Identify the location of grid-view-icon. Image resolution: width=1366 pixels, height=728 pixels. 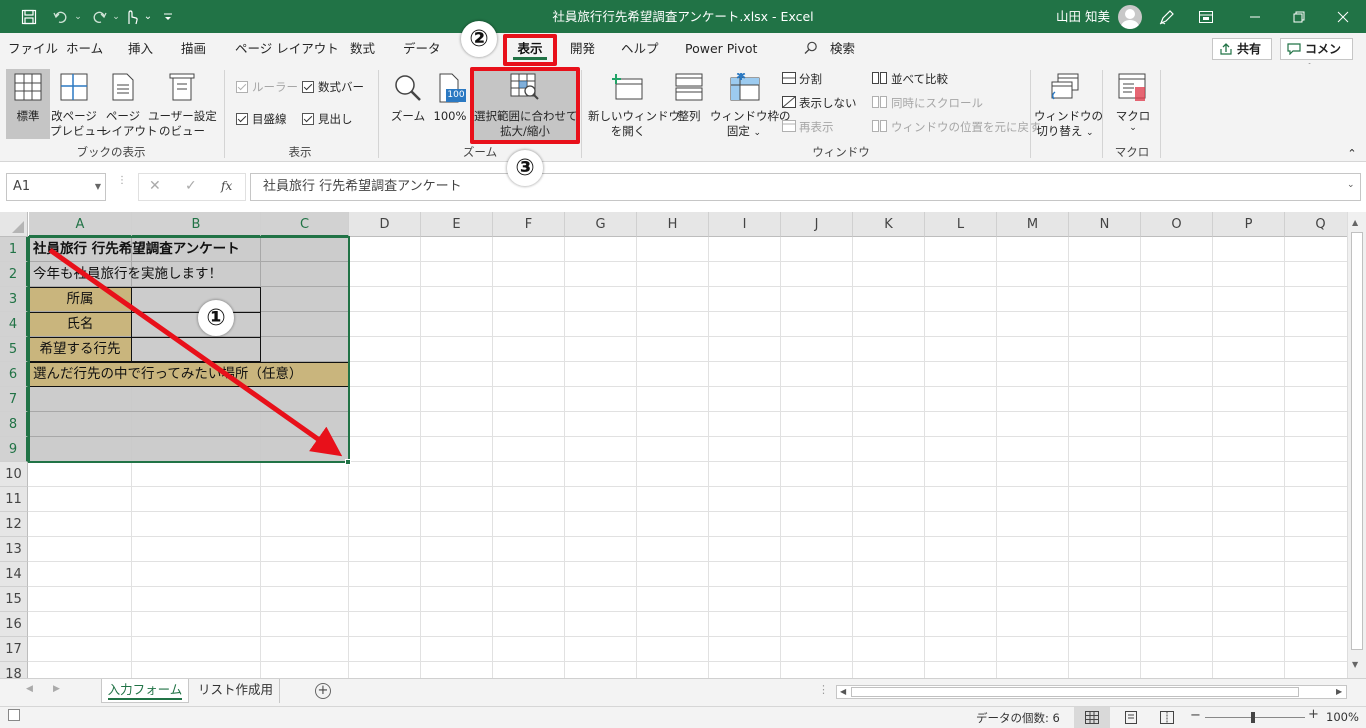
(1092, 717).